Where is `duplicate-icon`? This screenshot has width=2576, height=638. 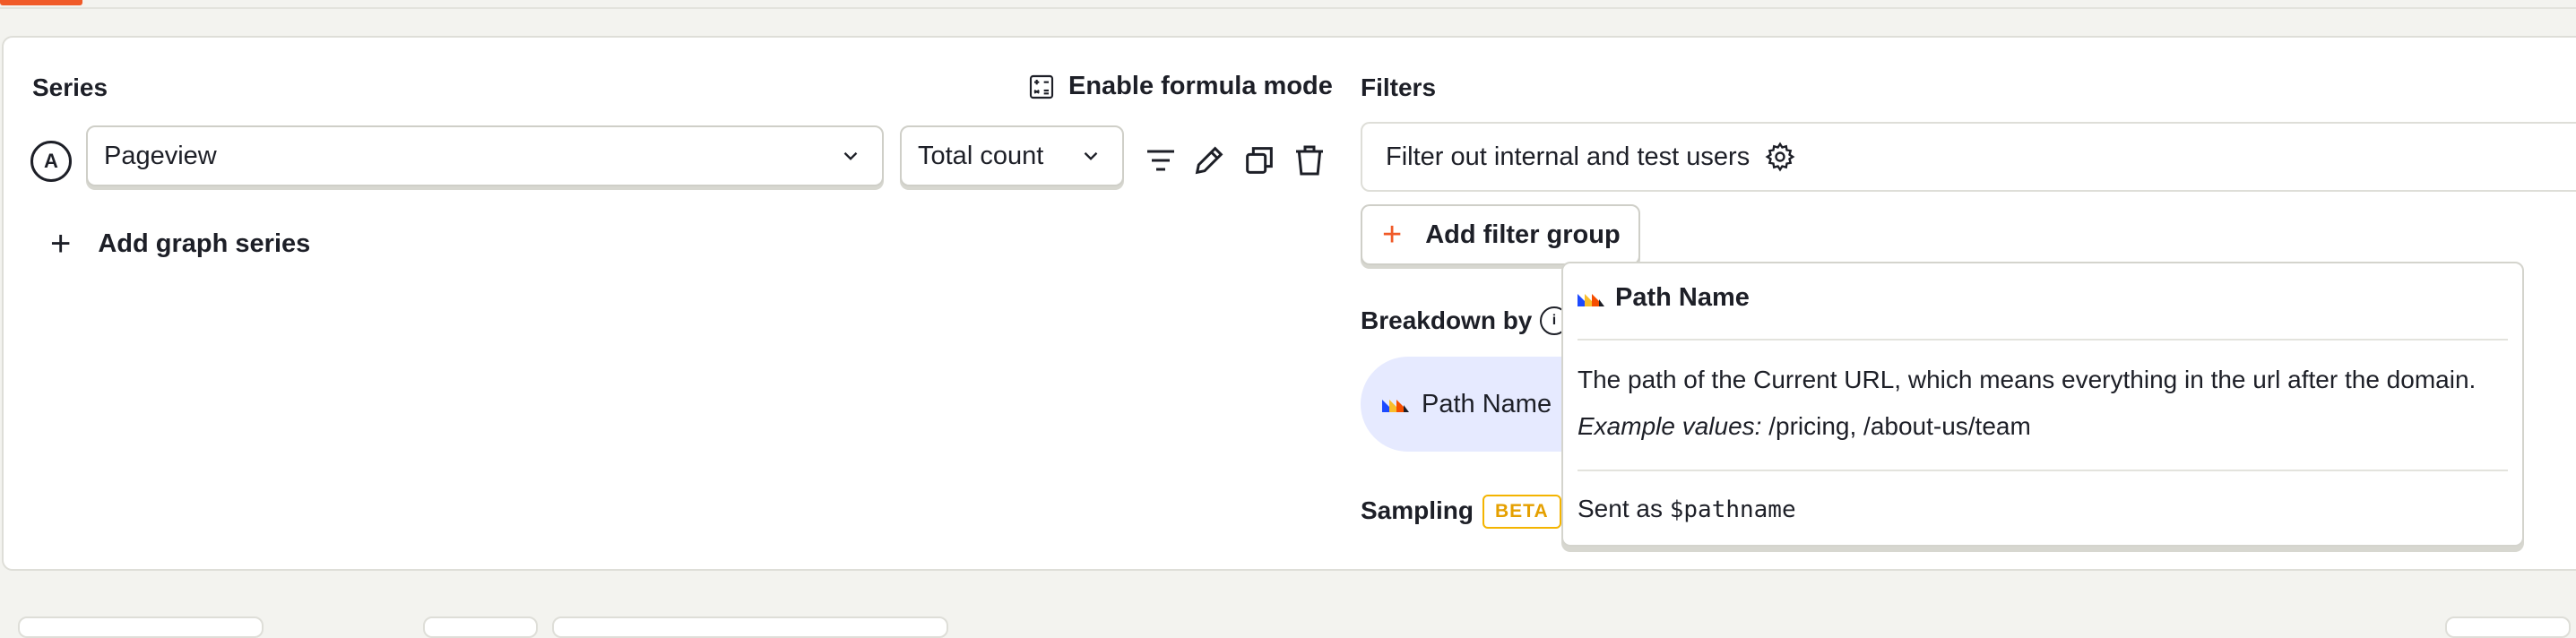 duplicate-icon is located at coordinates (1259, 161).